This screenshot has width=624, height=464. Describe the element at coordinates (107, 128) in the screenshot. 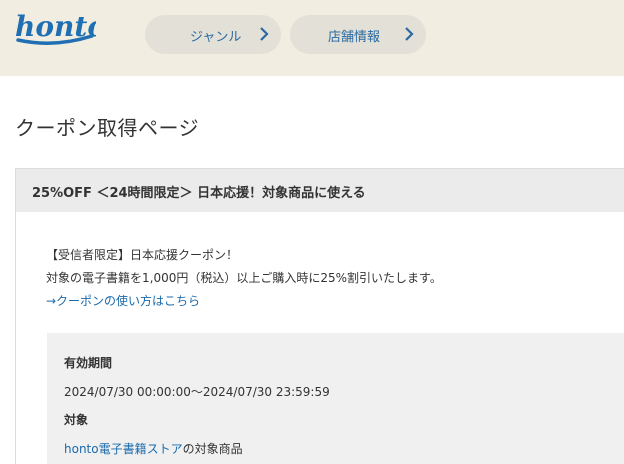

I see `page-title: クーポン取得ページ` at that location.